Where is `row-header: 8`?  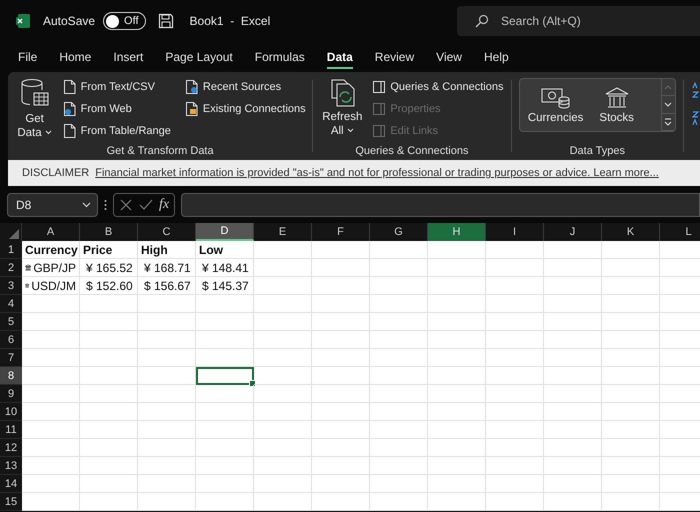
row-header: 8 is located at coordinates (11, 376).